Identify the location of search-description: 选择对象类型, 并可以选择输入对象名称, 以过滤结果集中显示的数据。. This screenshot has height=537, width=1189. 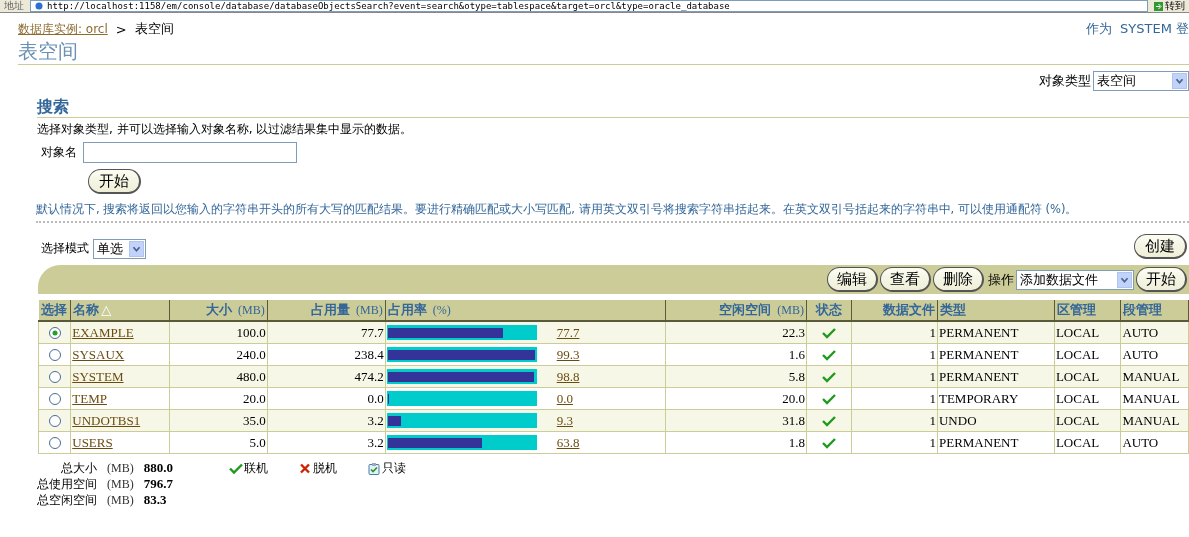
(225, 129).